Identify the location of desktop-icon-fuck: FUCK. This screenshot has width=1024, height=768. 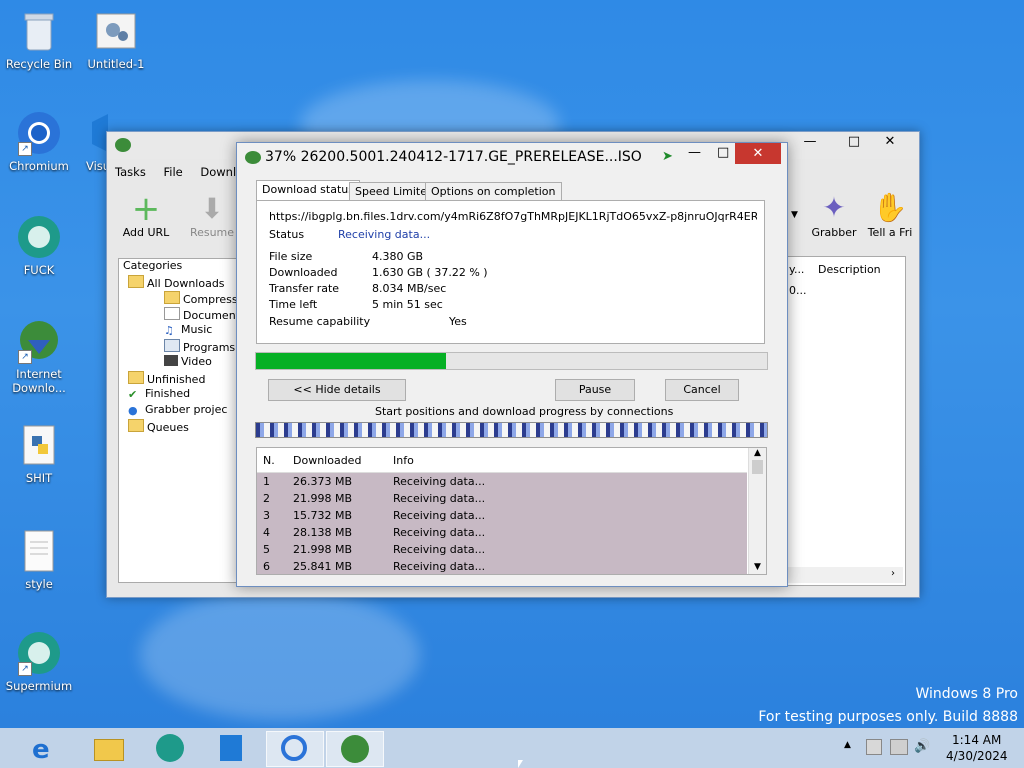
(39, 245).